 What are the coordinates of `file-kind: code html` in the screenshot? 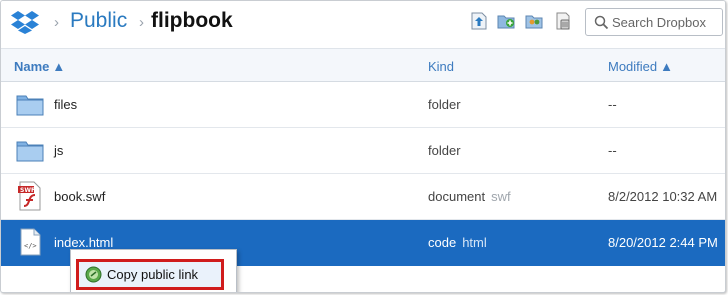 It's located at (457, 242).